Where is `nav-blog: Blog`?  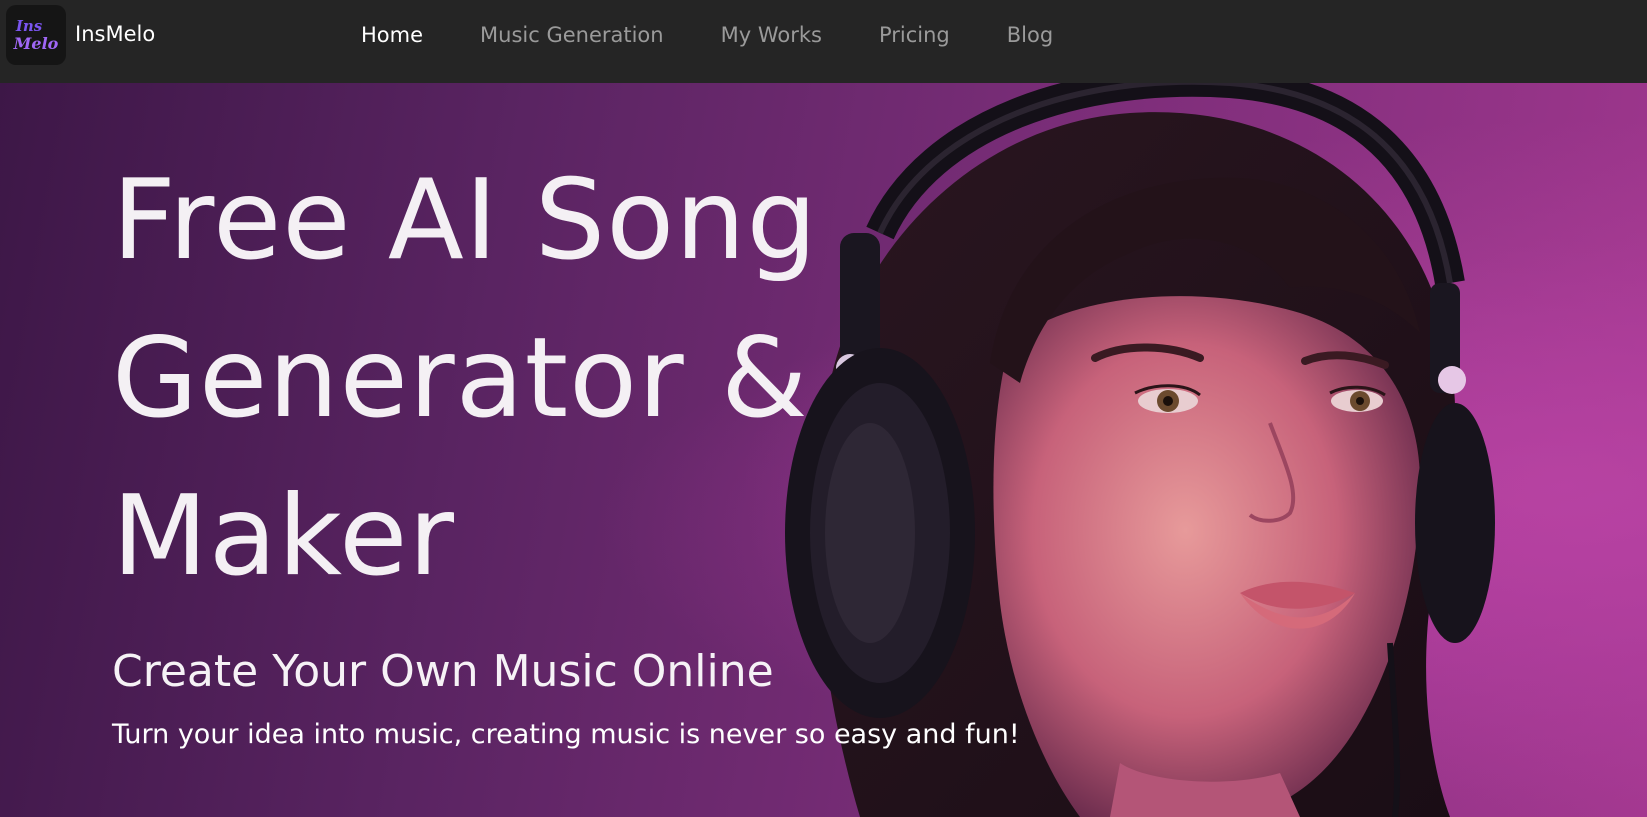
nav-blog: Blog is located at coordinates (1030, 35).